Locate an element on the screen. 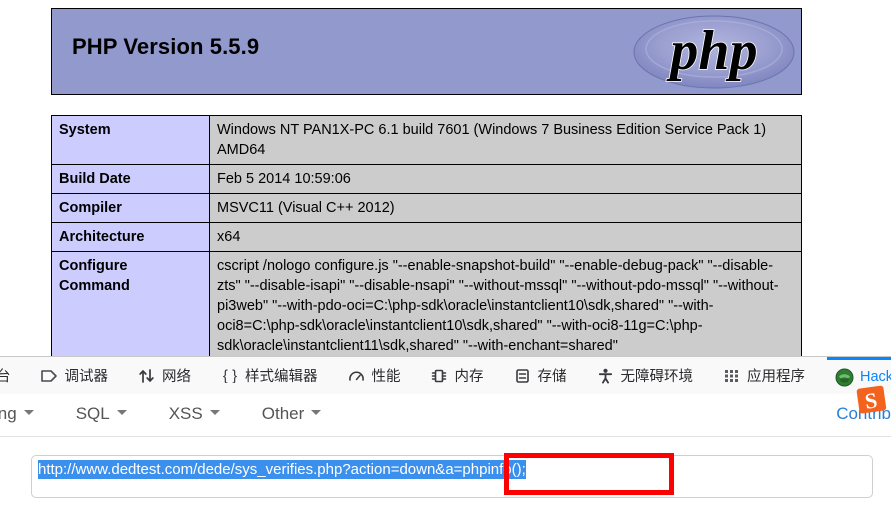 Image resolution: width=891 pixels, height=510 pixels. hackbar-menu-sql: SQL is located at coordinates (101, 409).